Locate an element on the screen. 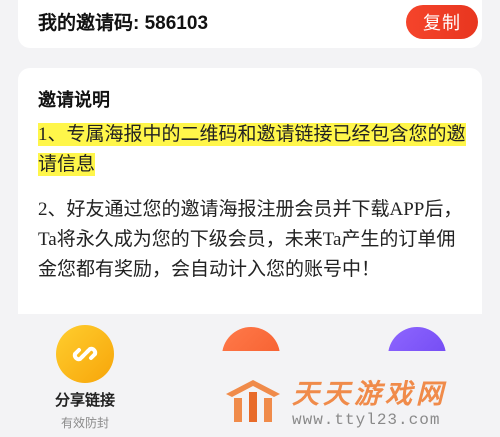  share-link-label: 分享链接 is located at coordinates (84, 400).